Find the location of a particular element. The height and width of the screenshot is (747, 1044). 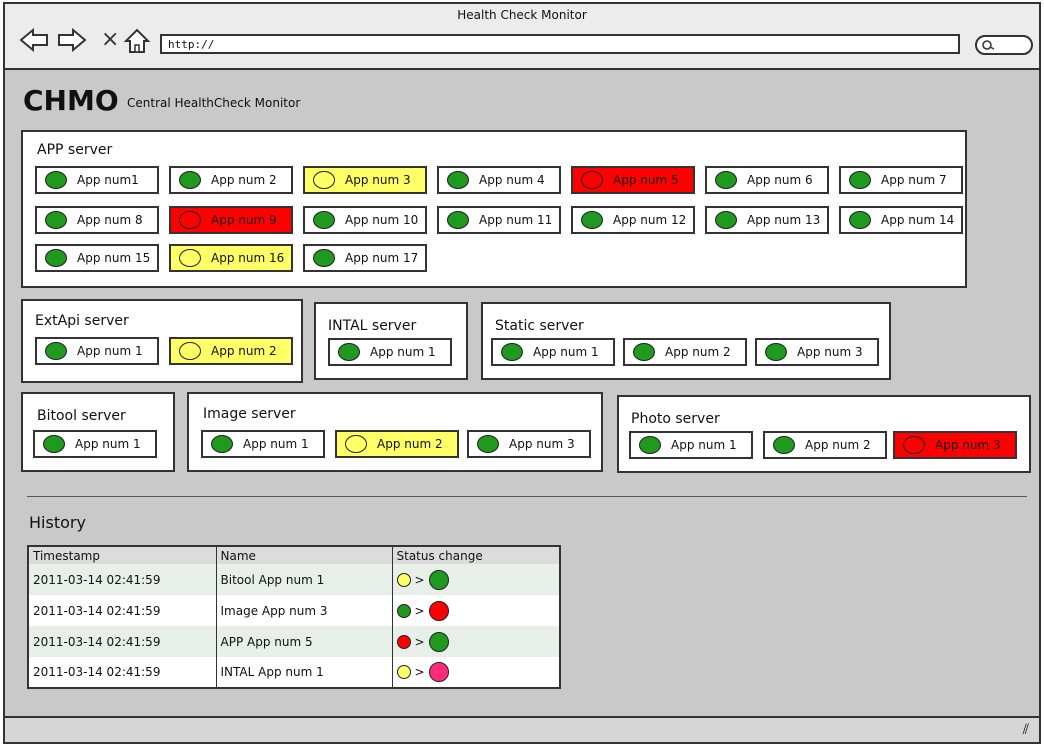

history-row: 2011-03-14 02:41:59 Bitool App num 1 > is located at coordinates (294, 579).